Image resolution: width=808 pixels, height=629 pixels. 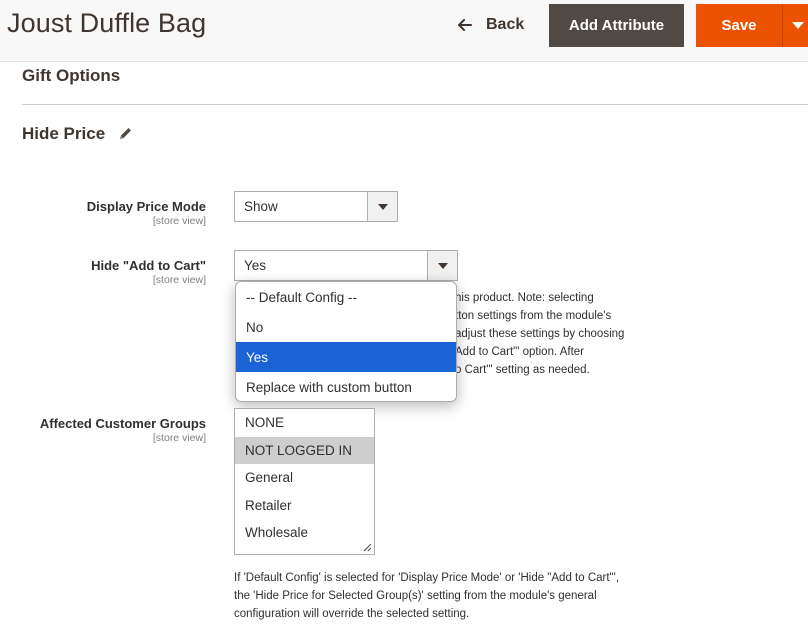 I want to click on hide-add-to-cart-value: Yes, so click(x=255, y=265).